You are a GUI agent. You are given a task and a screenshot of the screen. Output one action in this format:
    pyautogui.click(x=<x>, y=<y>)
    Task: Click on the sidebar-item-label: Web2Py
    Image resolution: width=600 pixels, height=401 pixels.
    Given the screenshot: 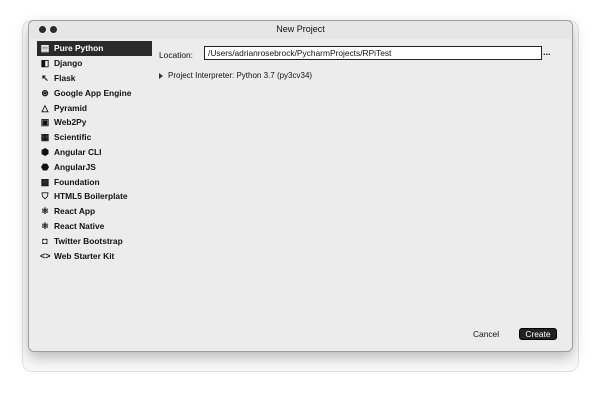 What is the action you would take?
    pyautogui.click(x=70, y=122)
    